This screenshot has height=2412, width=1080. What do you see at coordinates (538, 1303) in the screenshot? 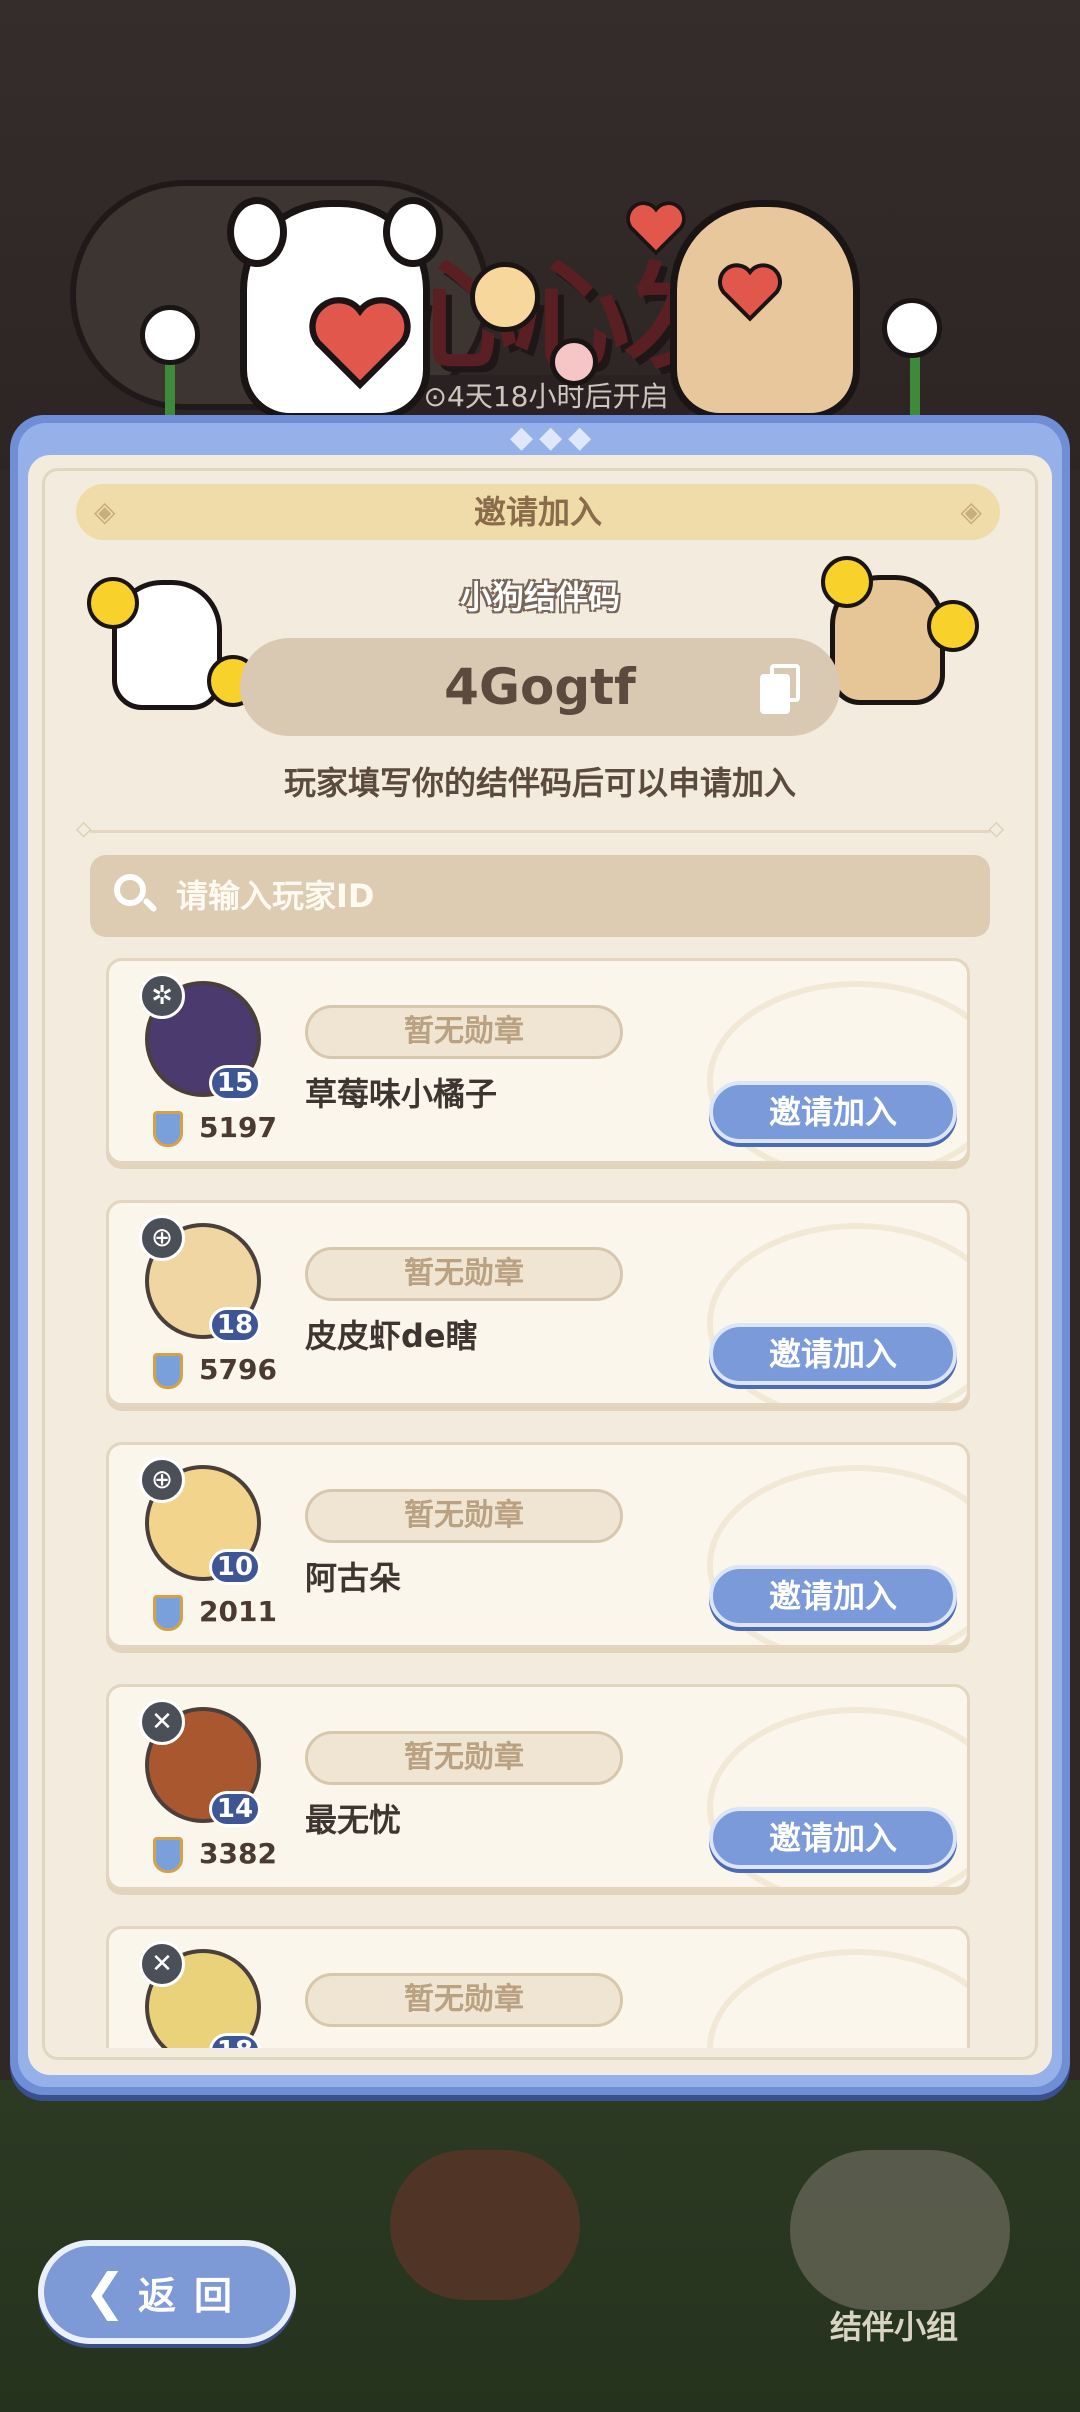
I see `player-card: ⊕ 18 5796 暂无勋章 皮皮虾de瞎 邀请加入` at bounding box center [538, 1303].